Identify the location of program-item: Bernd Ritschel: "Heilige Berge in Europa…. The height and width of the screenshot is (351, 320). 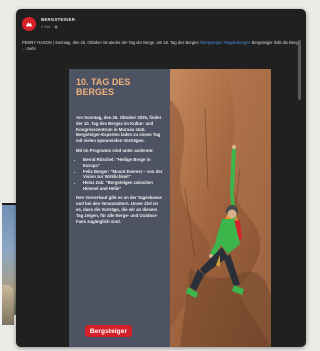
(123, 163).